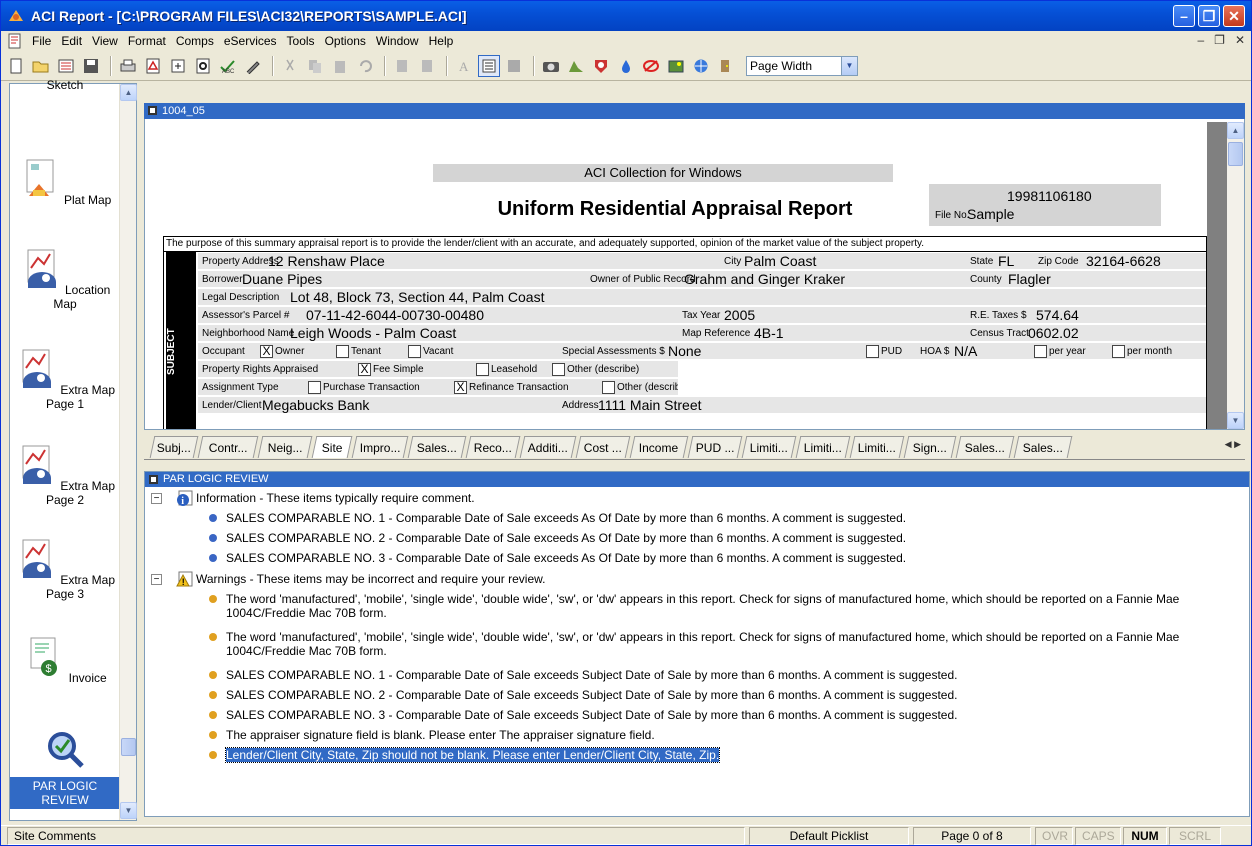 The image size is (1252, 846). What do you see at coordinates (65, 569) in the screenshot?
I see `thumb-extra-map-3: Extra Map Page 3` at bounding box center [65, 569].